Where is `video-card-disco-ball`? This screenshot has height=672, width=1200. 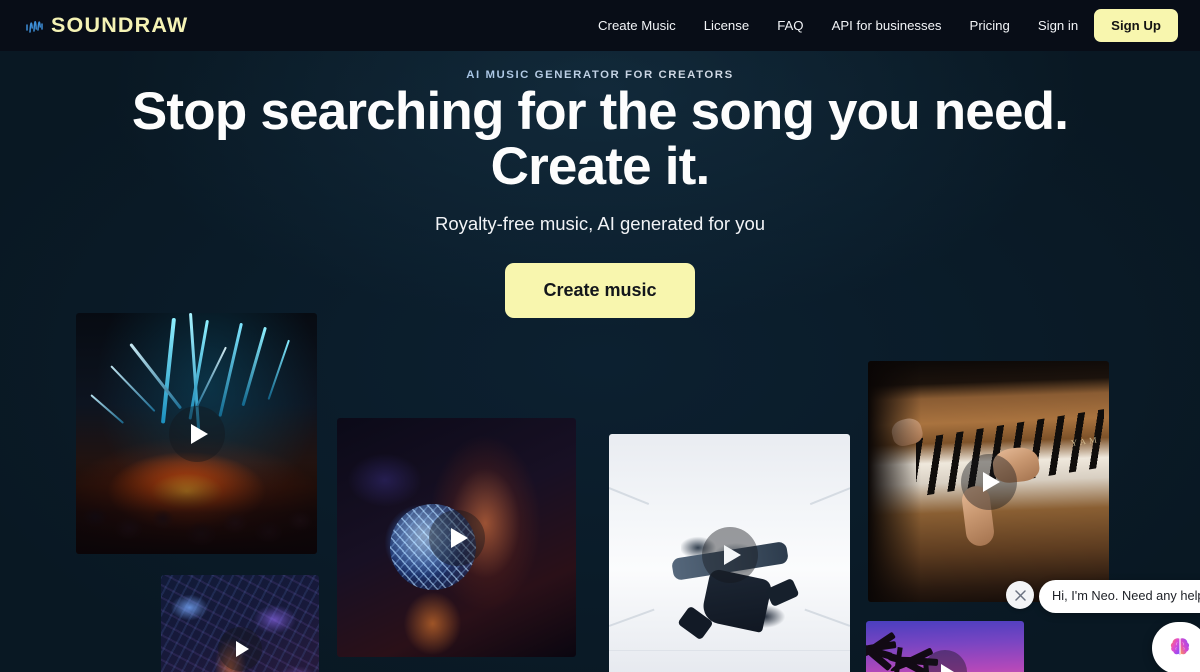
video-card-disco-ball is located at coordinates (456, 537).